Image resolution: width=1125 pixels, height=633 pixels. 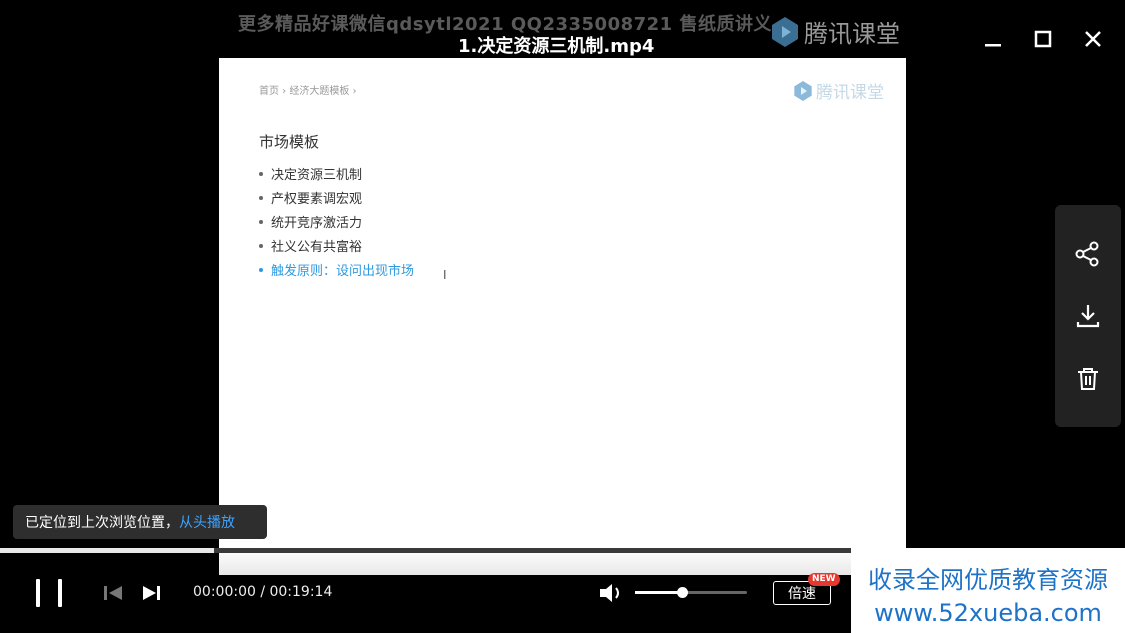 I want to click on promo-line1: 收录全网优质教育资源, so click(x=988, y=580).